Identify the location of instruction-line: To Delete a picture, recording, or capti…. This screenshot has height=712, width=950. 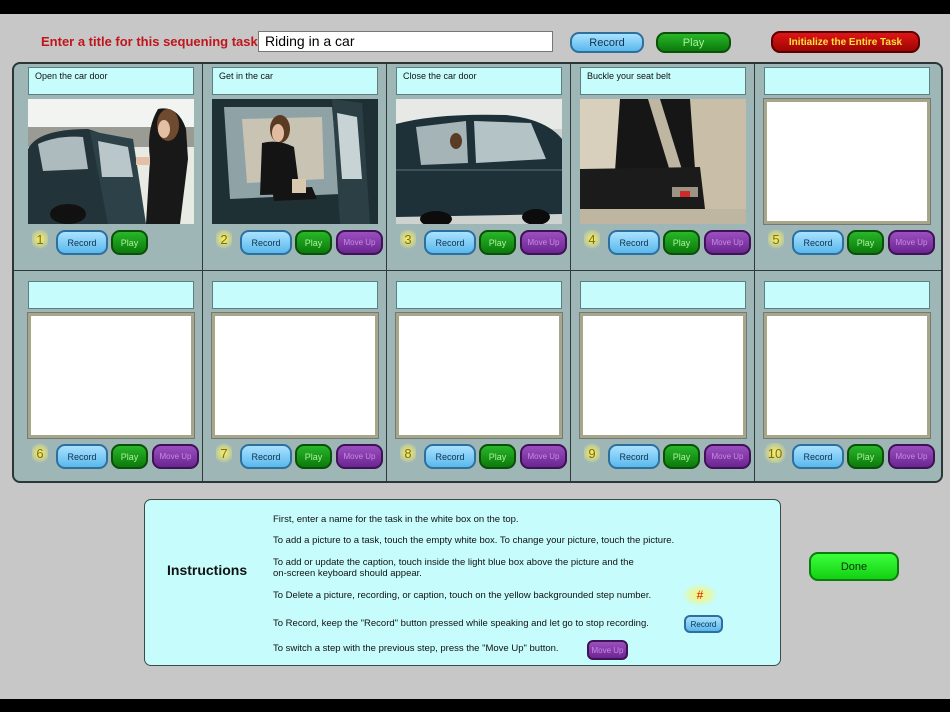
(462, 595).